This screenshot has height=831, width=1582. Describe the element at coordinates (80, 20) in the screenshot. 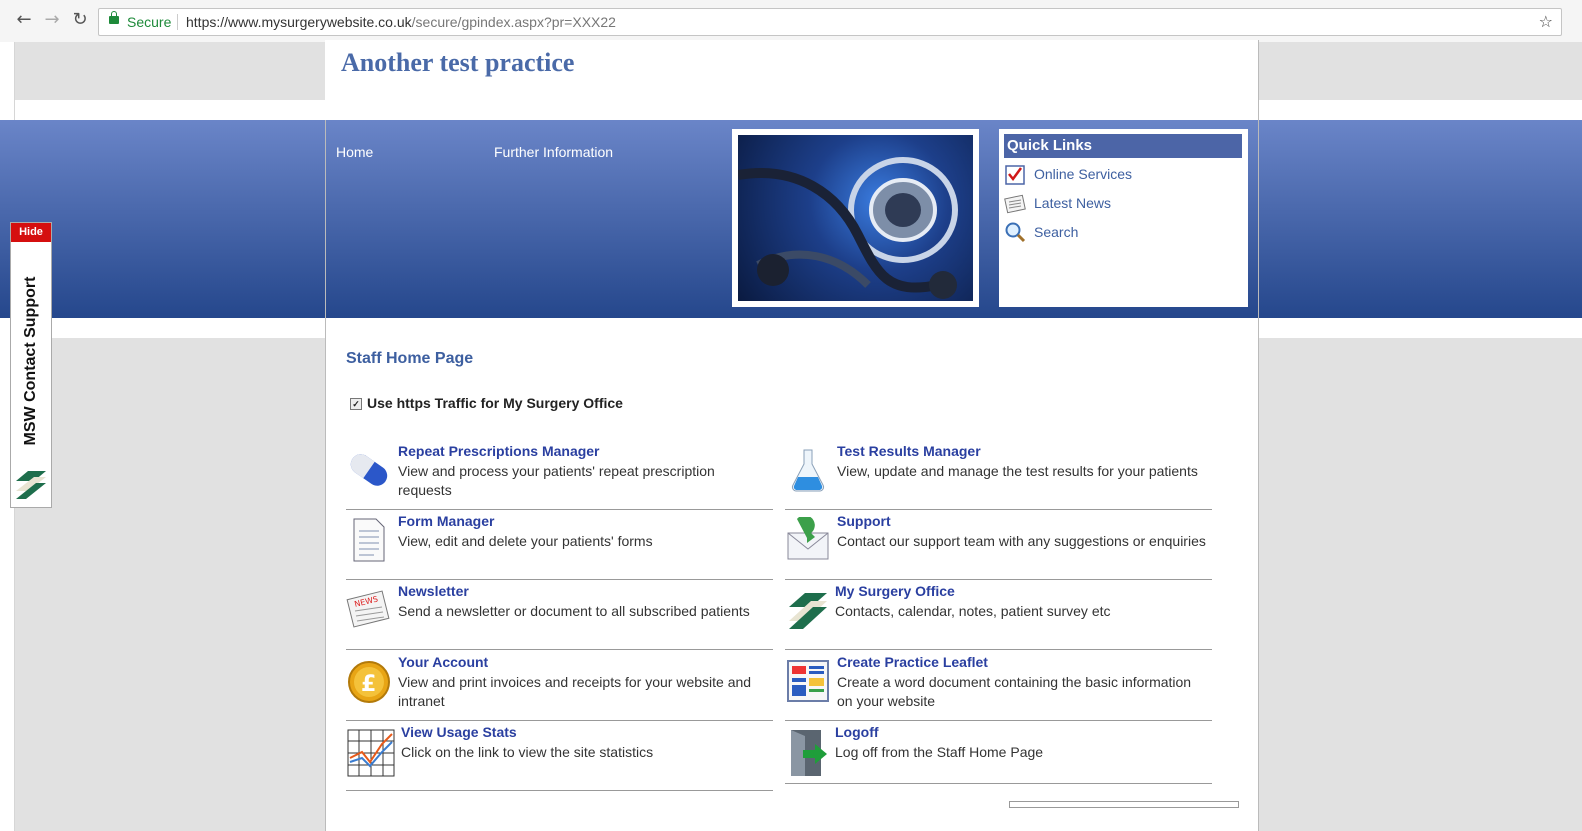

I see `reload-icon: ↻` at that location.